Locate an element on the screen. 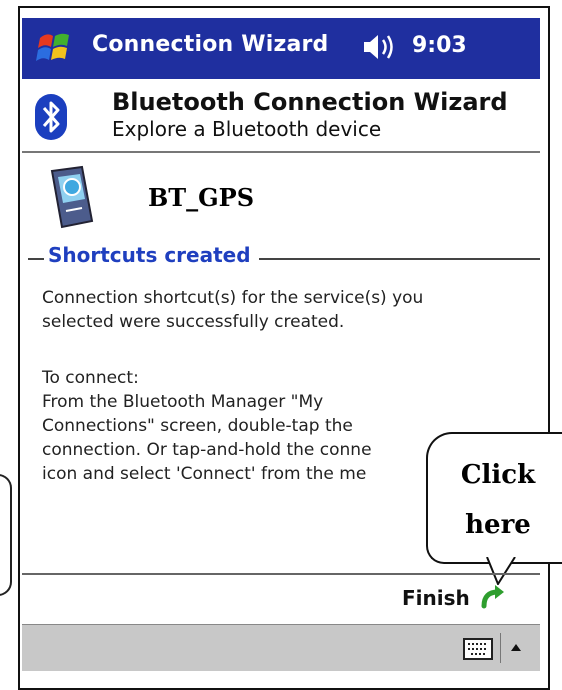 This screenshot has width=562, height=690. click-here-callout: Click here is located at coordinates (494, 498).